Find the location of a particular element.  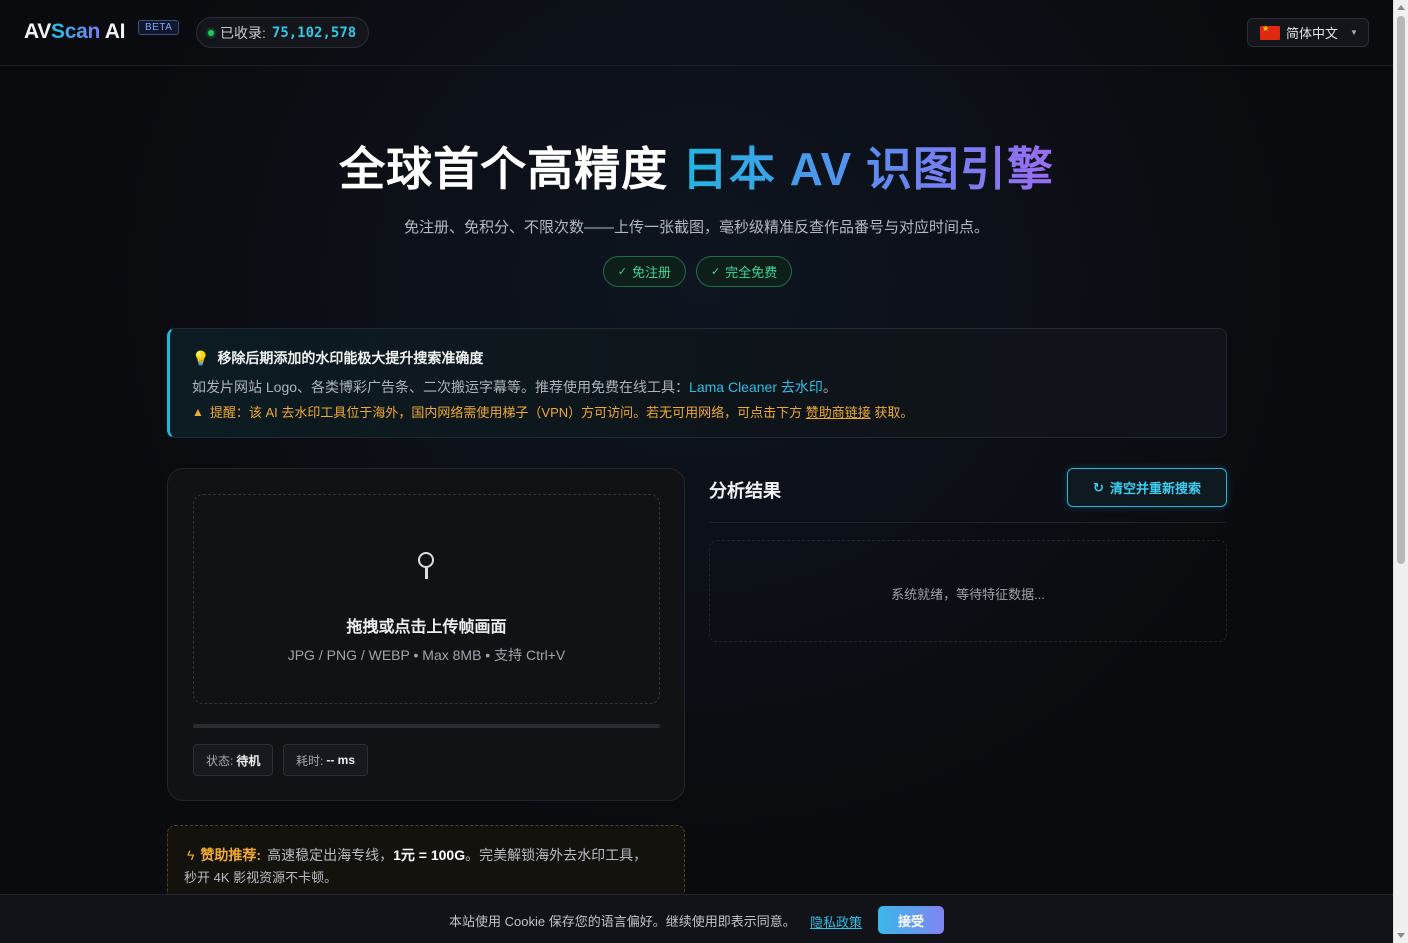

cookie-banner: 本站使用 Cookie 保存您的语言偏好。继续使用即表示同意。 隐私政策 接受 is located at coordinates (696, 918).